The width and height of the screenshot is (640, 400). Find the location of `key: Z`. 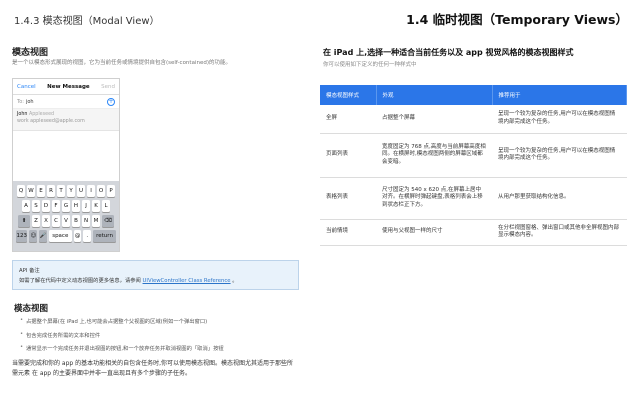

key: Z is located at coordinates (36, 221).